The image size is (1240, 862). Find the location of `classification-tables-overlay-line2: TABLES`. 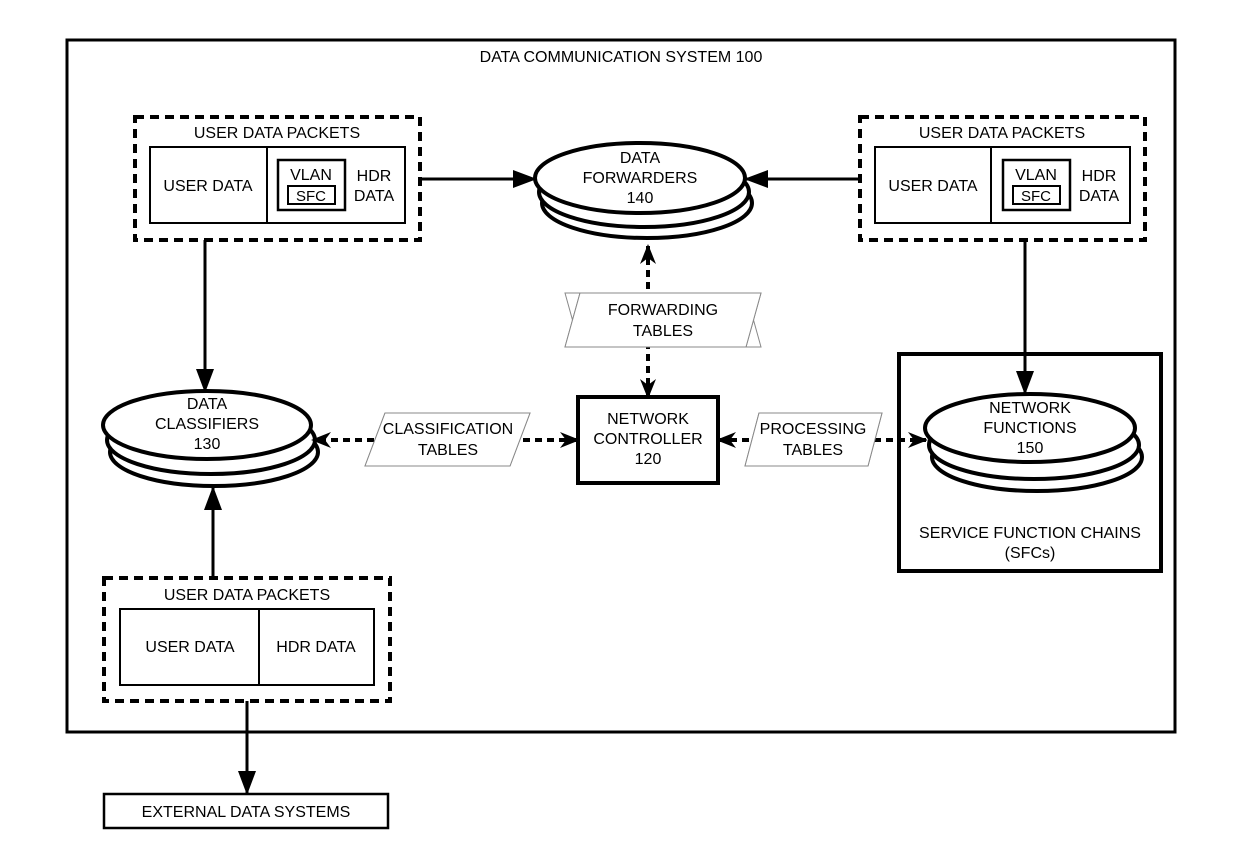

classification-tables-overlay-line2: TABLES is located at coordinates (448, 450).